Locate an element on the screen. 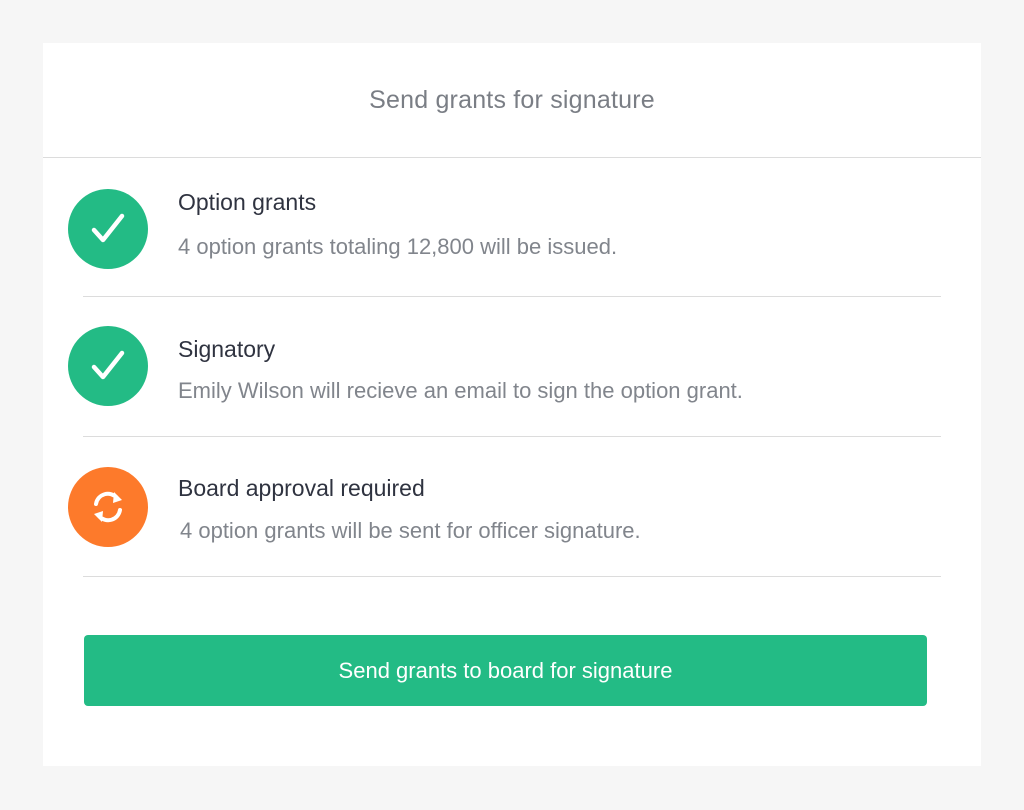 This screenshot has width=1024, height=810. item-title: Signatory is located at coordinates (227, 349).